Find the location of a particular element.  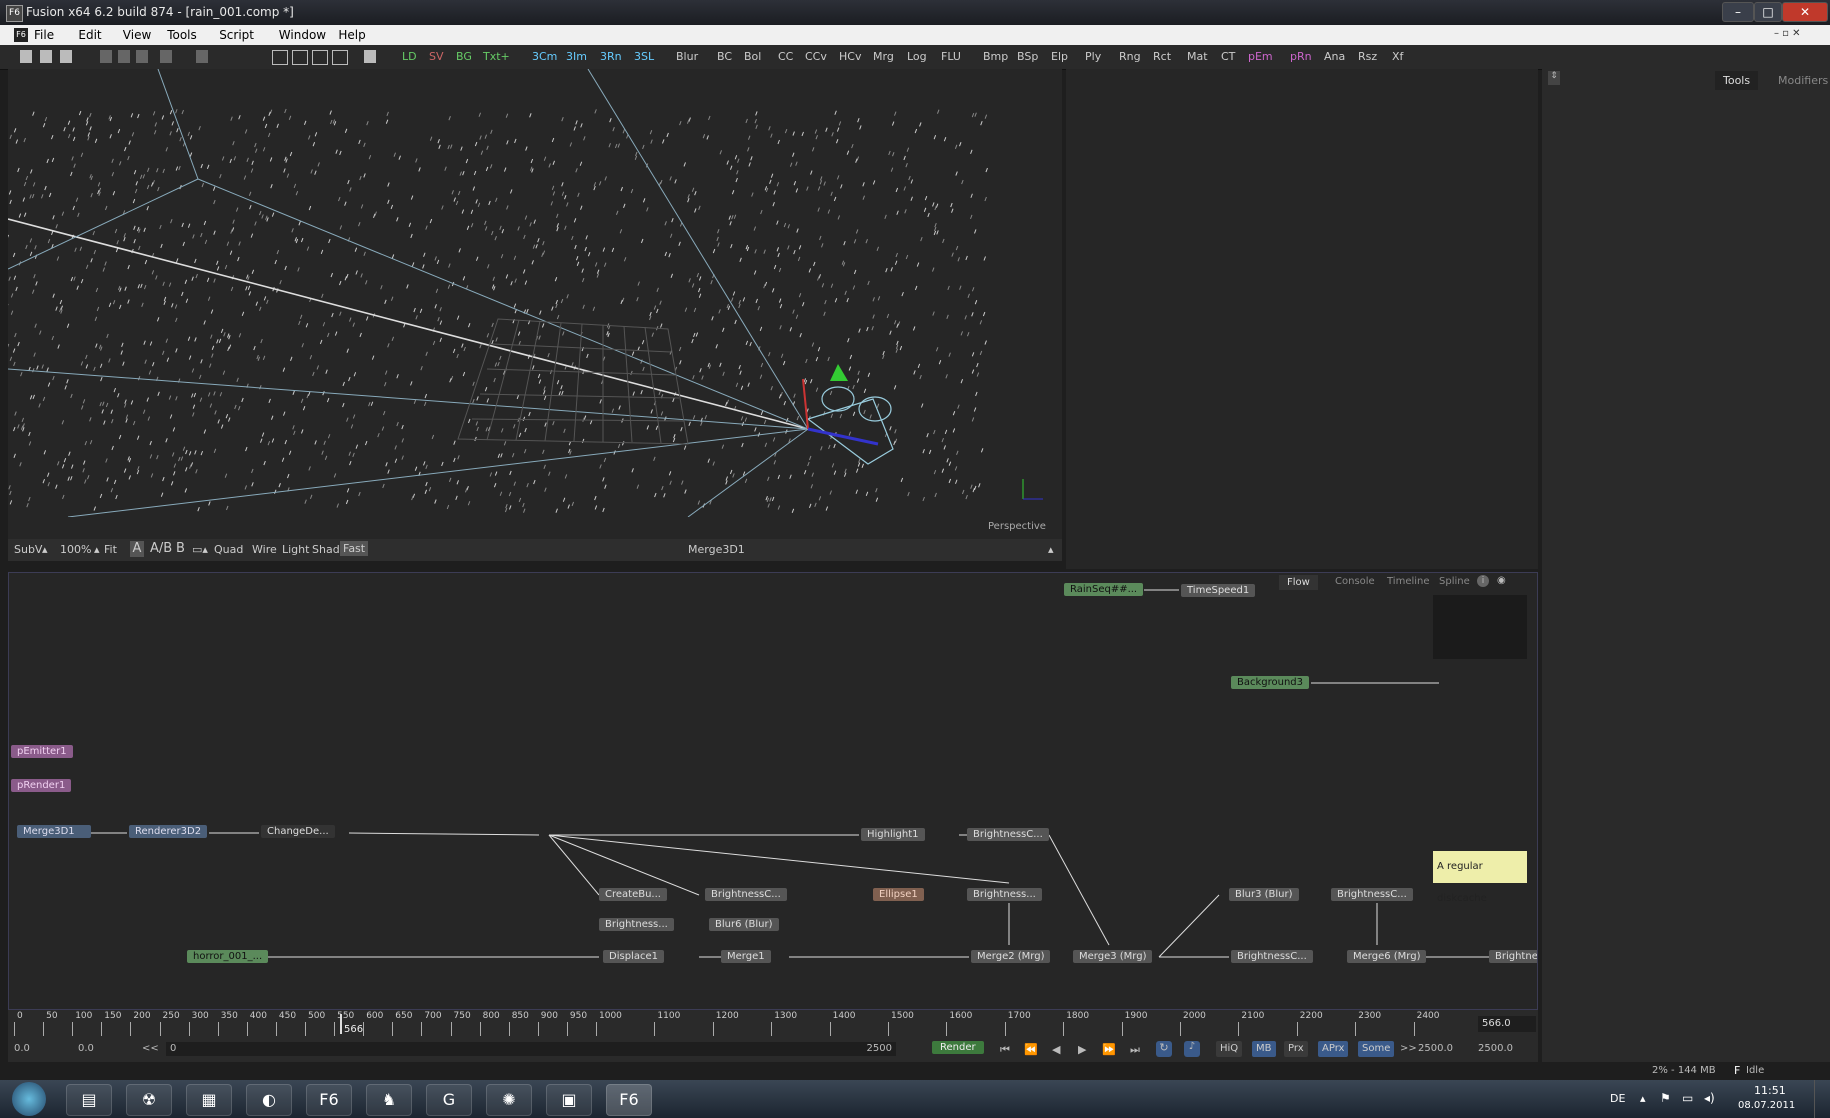

ab-compare-icon: A/B is located at coordinates (161, 548).